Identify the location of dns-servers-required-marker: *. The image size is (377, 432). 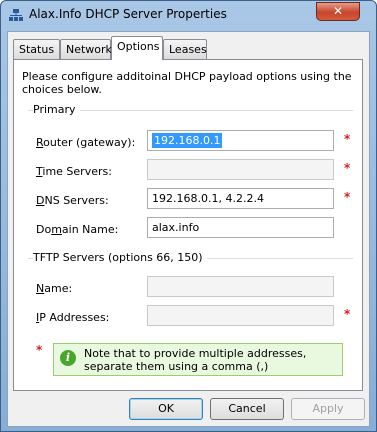
(347, 197).